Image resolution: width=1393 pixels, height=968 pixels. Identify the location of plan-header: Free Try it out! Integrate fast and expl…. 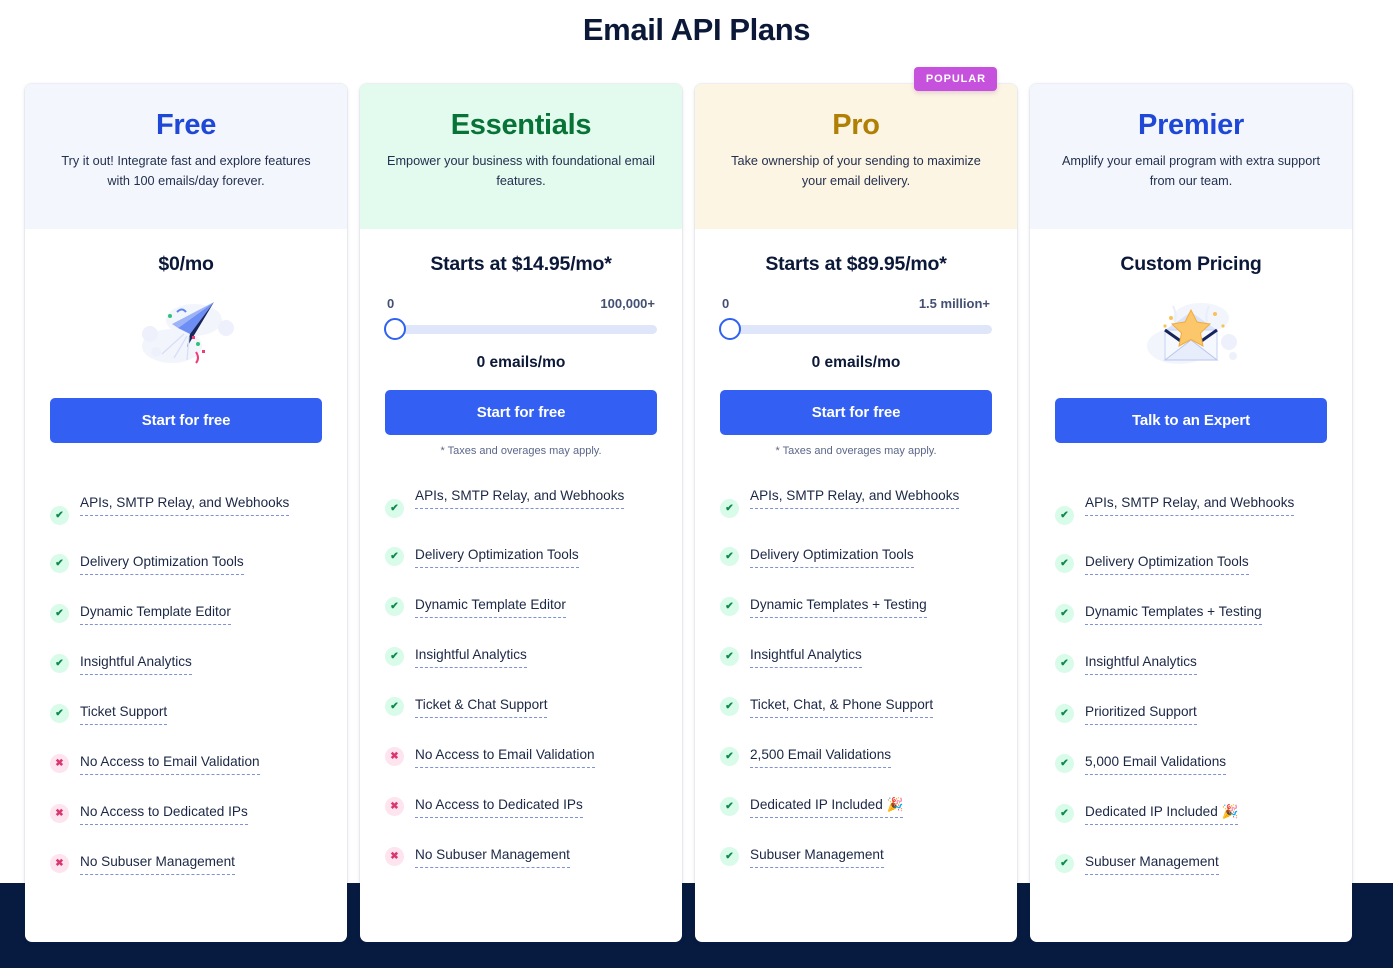
(186, 156).